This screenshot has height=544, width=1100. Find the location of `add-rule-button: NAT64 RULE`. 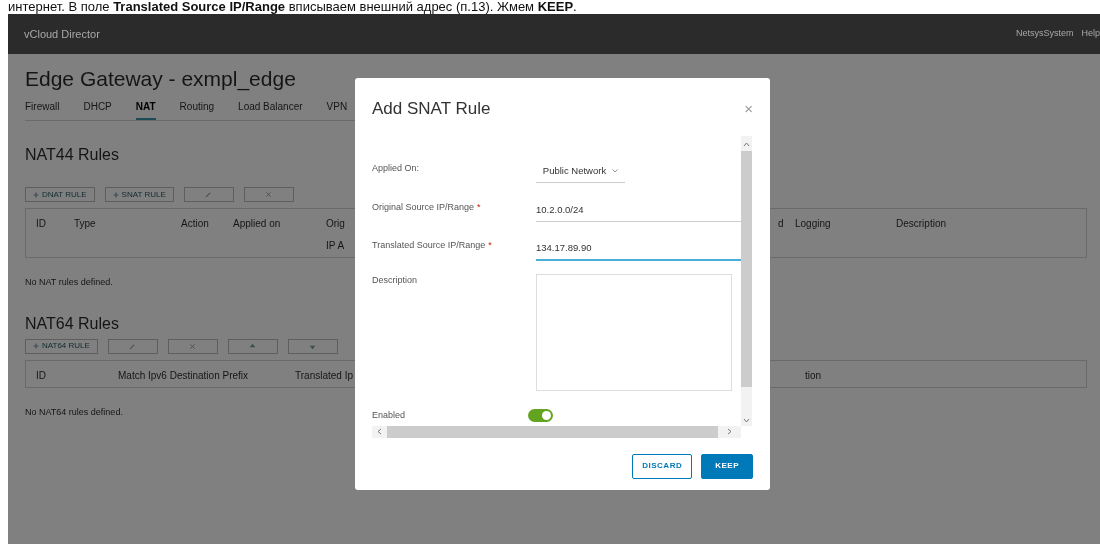

add-rule-button: NAT64 RULE is located at coordinates (61, 346).